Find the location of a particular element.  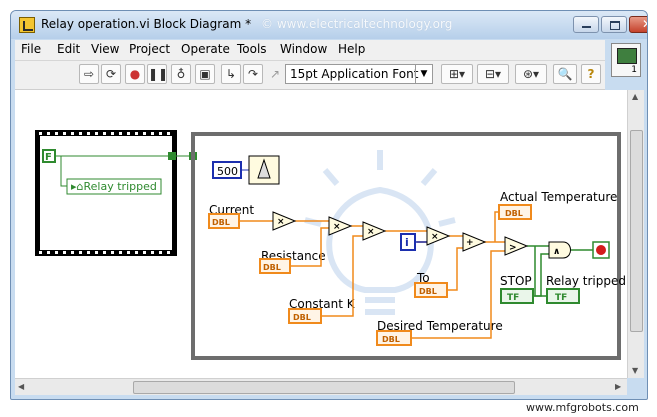

search-icon: 🔍 is located at coordinates (565, 74).